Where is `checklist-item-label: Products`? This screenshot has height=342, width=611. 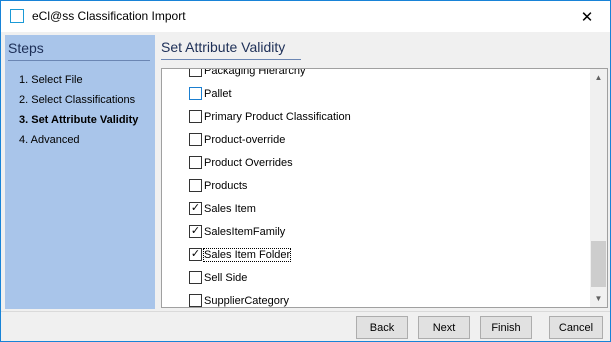
checklist-item-label: Products is located at coordinates (226, 185).